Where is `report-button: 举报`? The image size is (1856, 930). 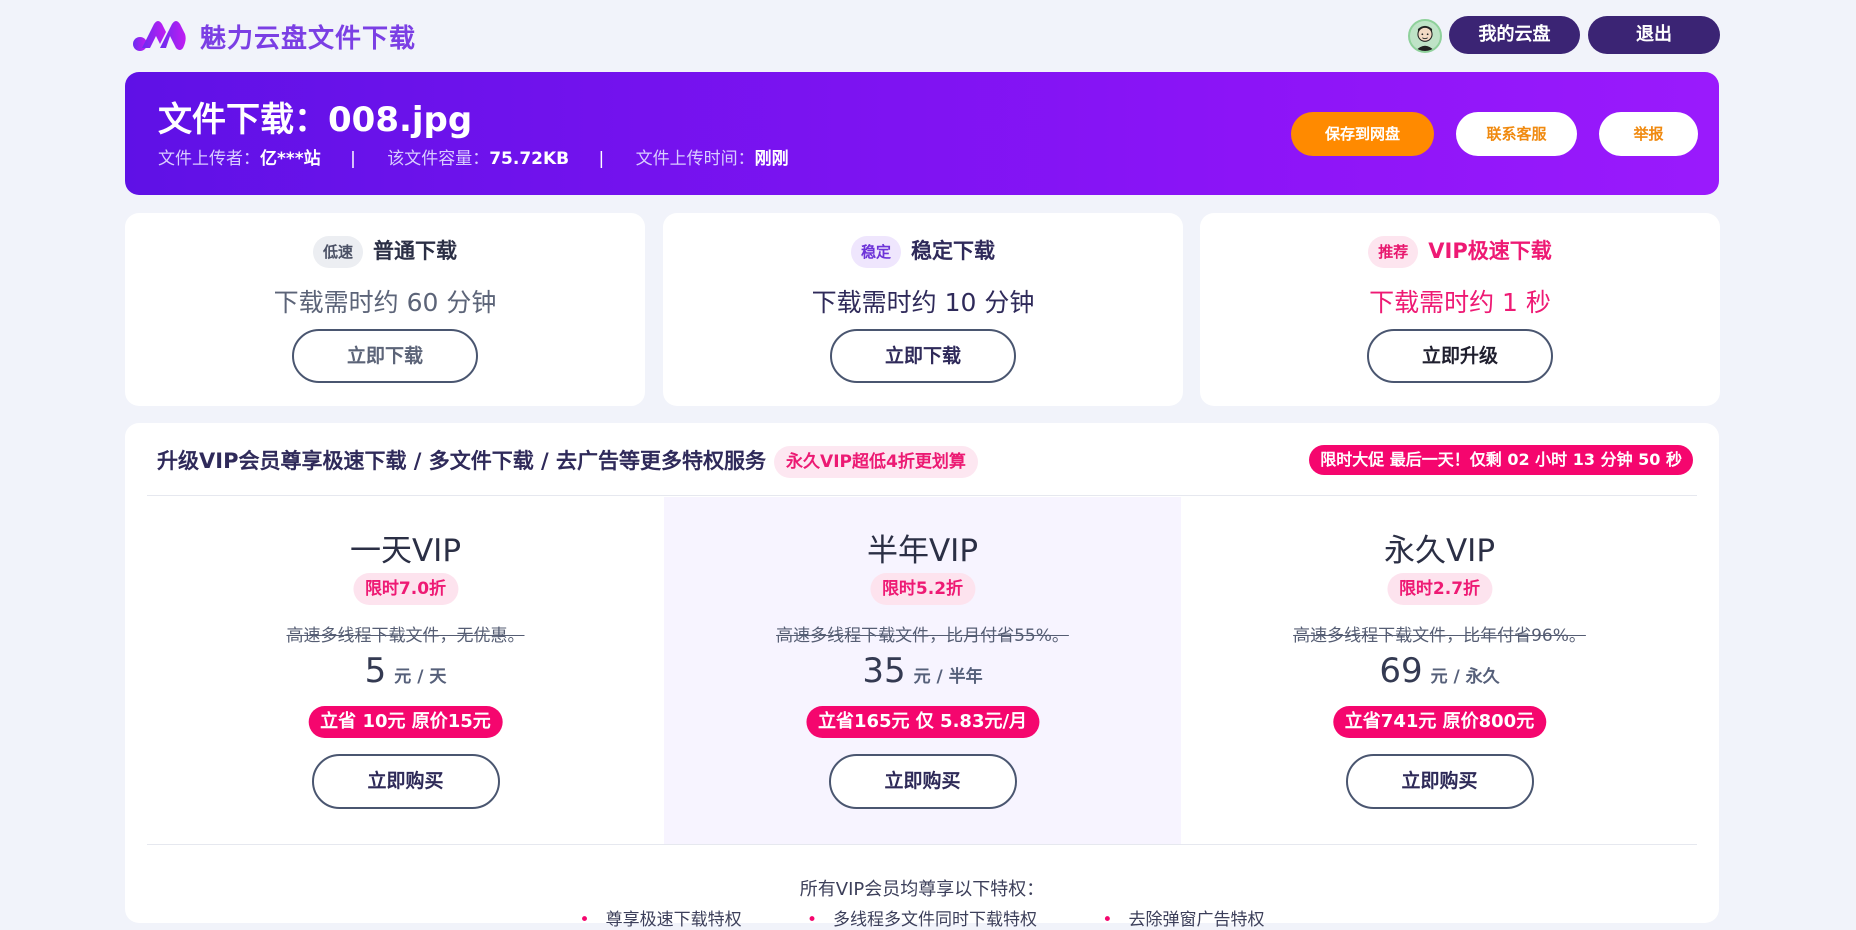 report-button: 举报 is located at coordinates (1648, 134).